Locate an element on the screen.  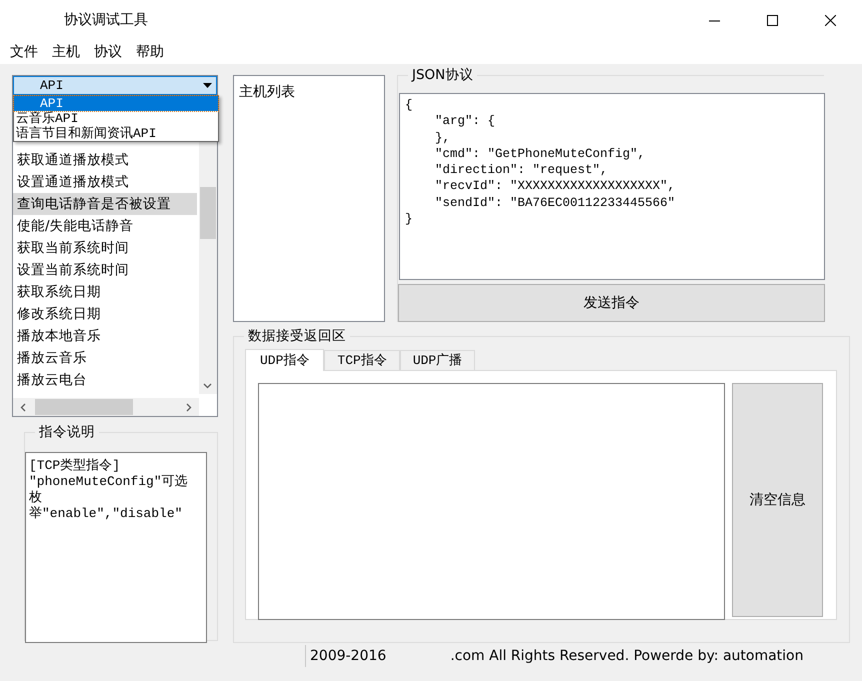
scroll-left-icon is located at coordinates (23, 407).